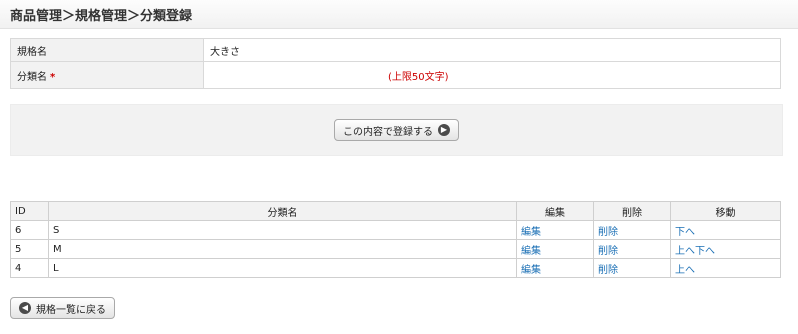  What do you see at coordinates (492, 50) in the screenshot?
I see `spec-name-value: 大きさ` at bounding box center [492, 50].